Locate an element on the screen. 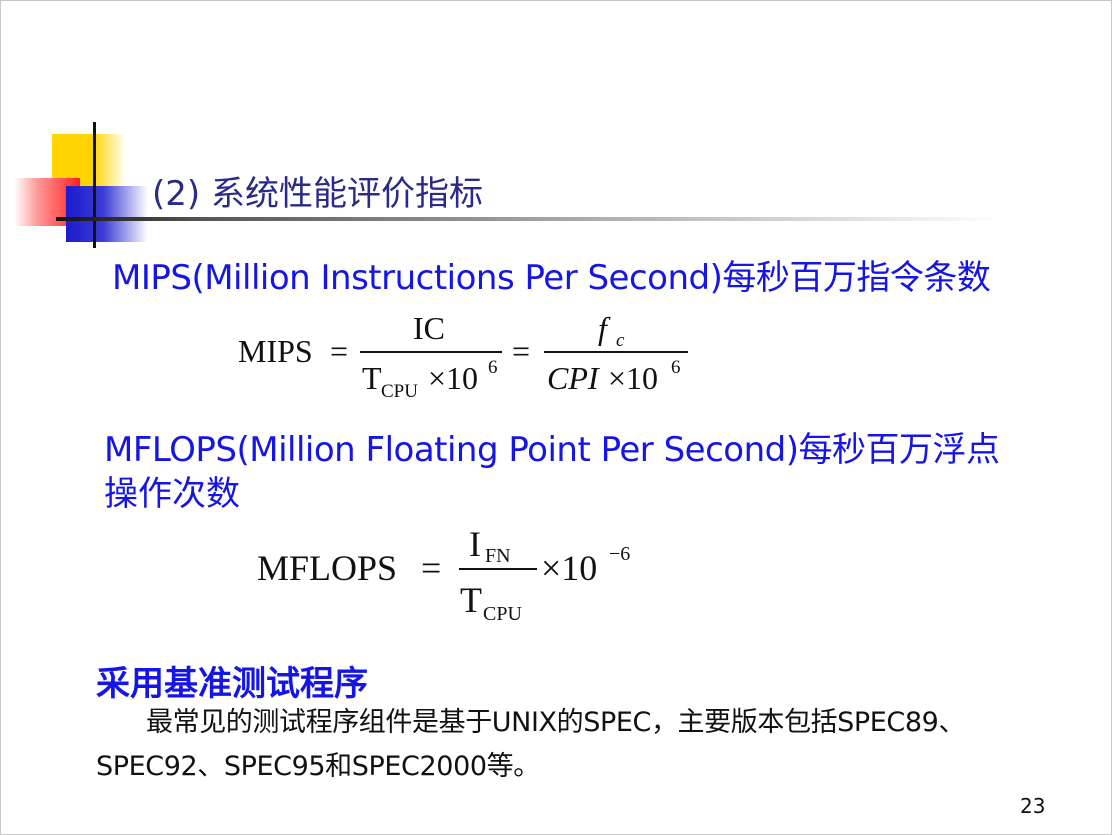 Image resolution: width=1112 pixels, height=835 pixels. title-underline is located at coordinates (531, 219).